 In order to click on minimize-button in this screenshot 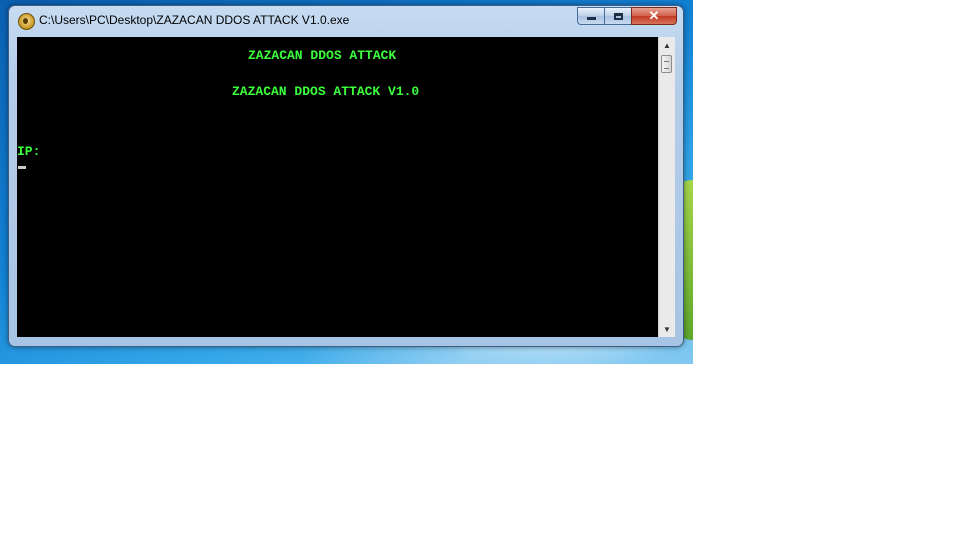, I will do `click(590, 16)`.